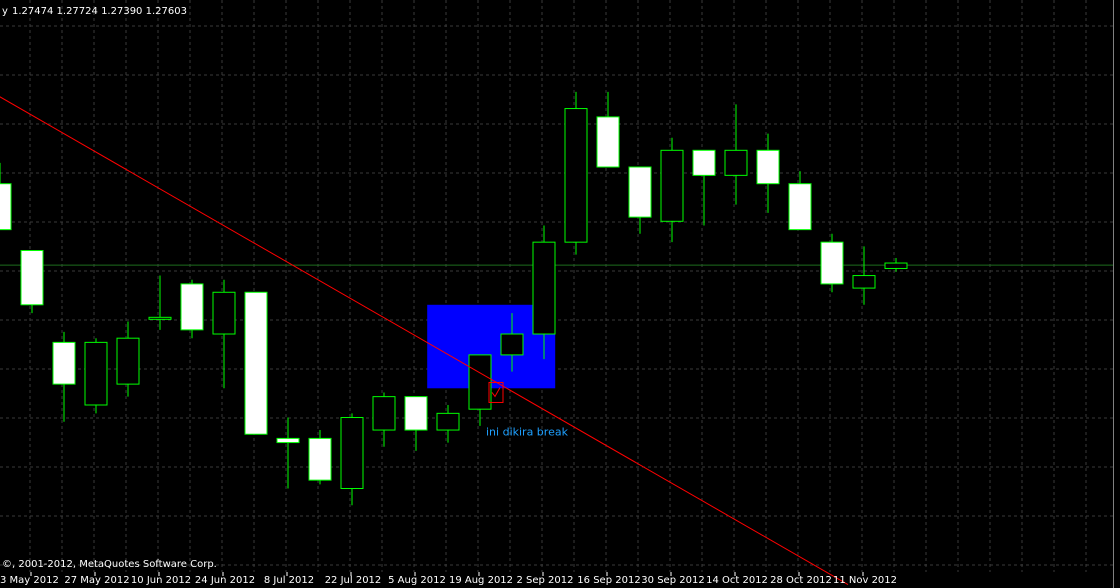 Image resolution: width=1120 pixels, height=588 pixels. I want to click on x-tick-label: 27 May 2012, so click(96, 580).